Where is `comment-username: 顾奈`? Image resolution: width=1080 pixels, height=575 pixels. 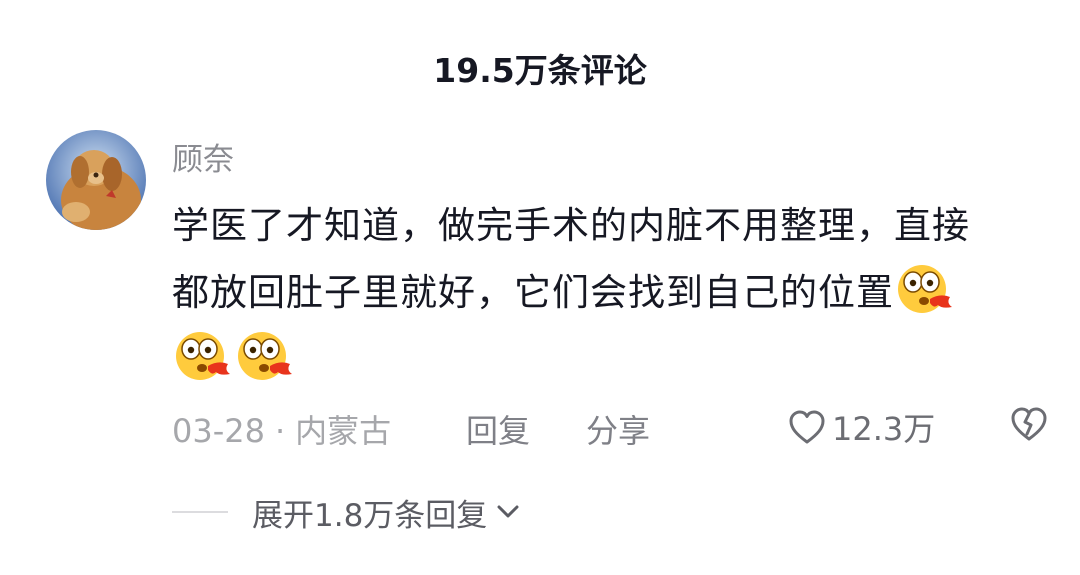 comment-username: 顾奈 is located at coordinates (203, 156).